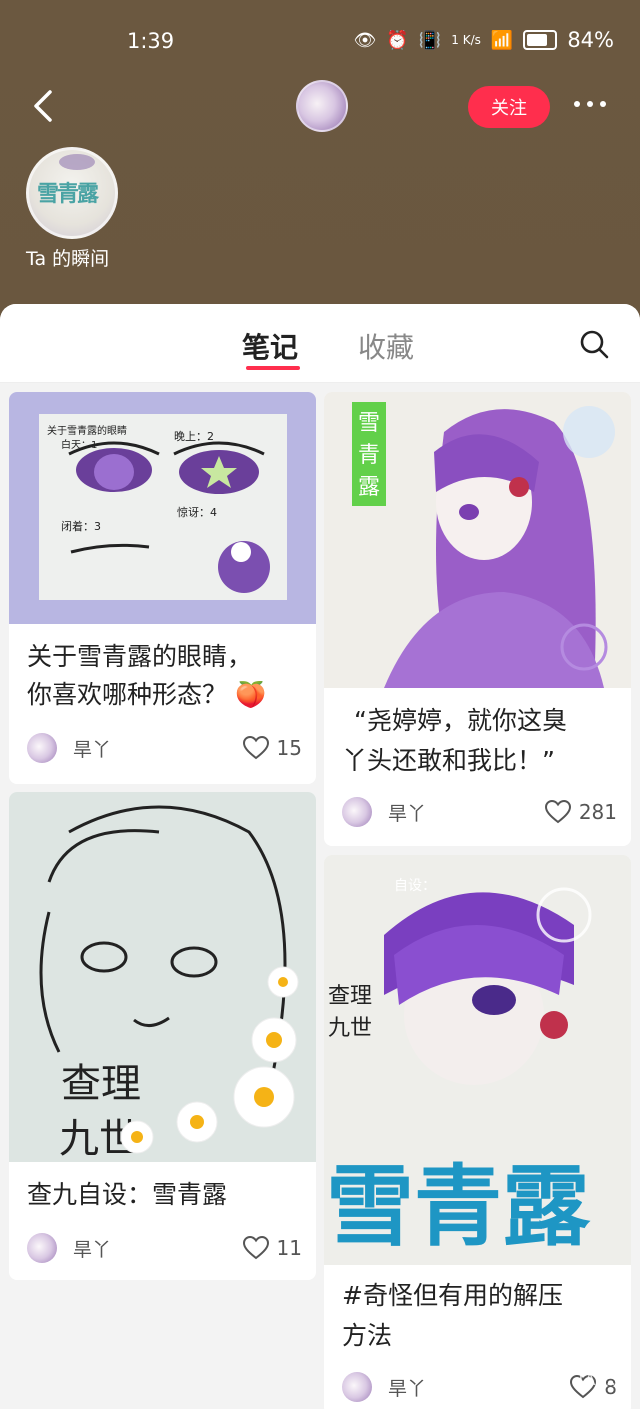 This screenshot has height=1409, width=640. I want to click on status-time: 1:39, so click(151, 41).